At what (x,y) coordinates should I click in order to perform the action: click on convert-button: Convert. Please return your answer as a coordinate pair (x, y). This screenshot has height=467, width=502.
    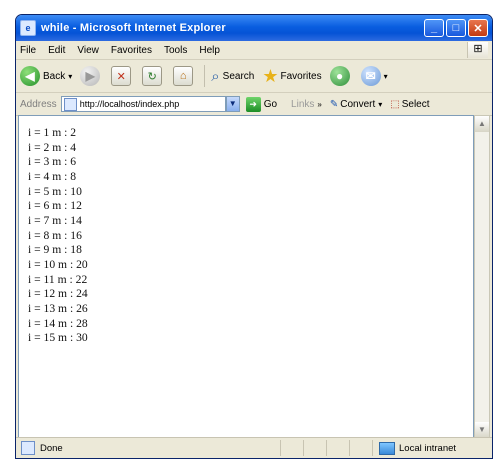
    Looking at the image, I should click on (357, 104).